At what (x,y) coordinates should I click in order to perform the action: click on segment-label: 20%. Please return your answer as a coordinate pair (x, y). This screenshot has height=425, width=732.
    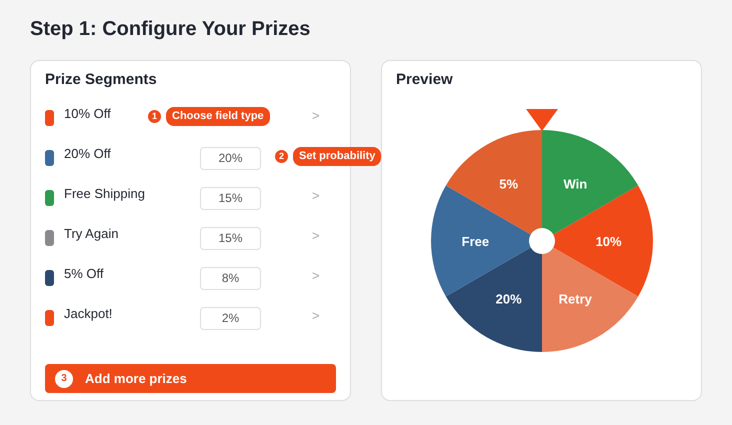
    Looking at the image, I should click on (509, 299).